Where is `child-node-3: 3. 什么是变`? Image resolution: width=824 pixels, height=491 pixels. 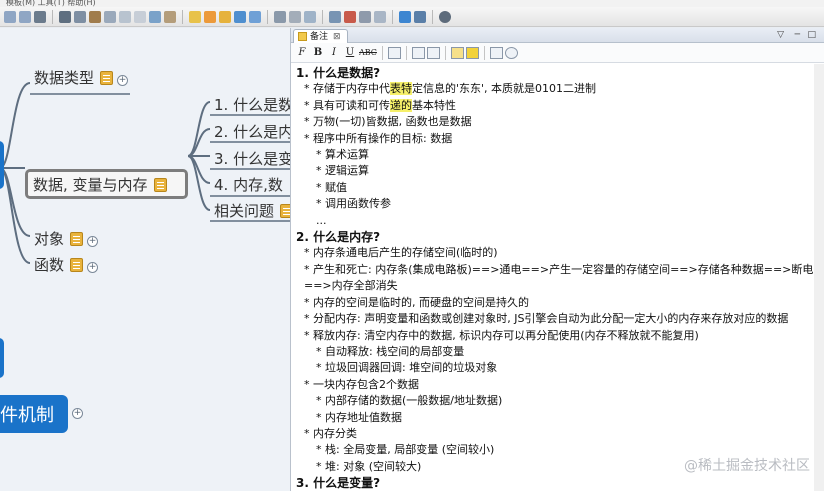
child-node-3: 3. 什么是变 is located at coordinates (252, 158).